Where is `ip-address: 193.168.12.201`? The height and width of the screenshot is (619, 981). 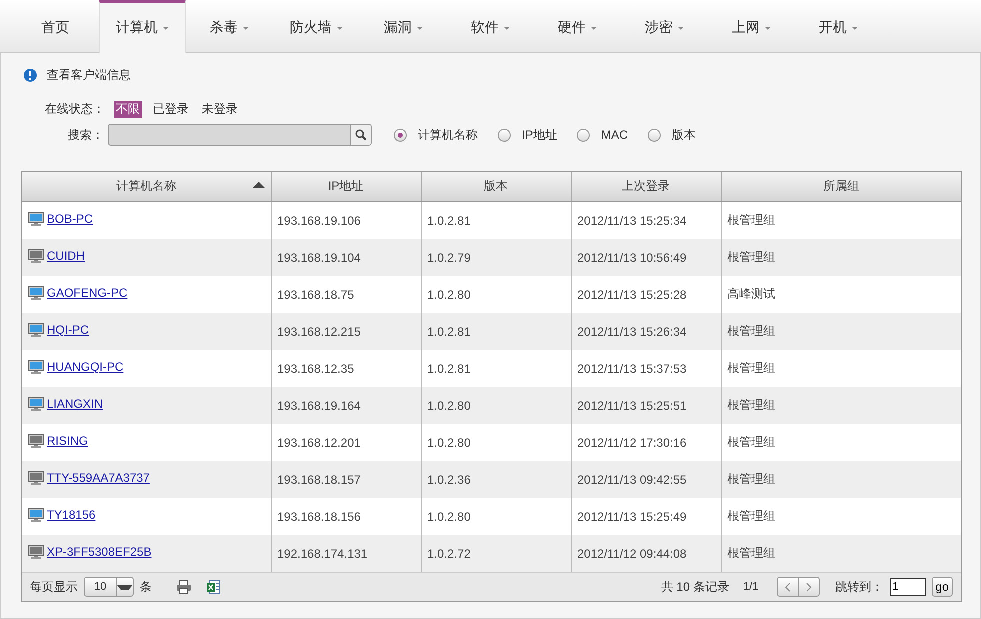 ip-address: 193.168.12.201 is located at coordinates (319, 443).